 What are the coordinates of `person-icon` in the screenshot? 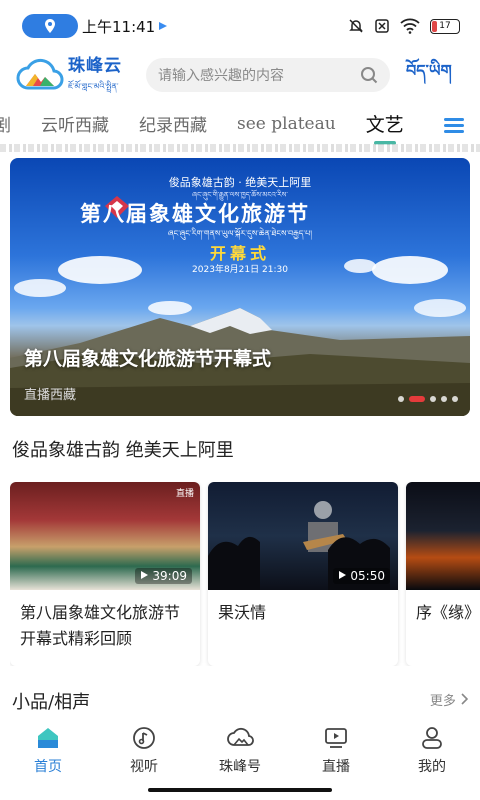 It's located at (432, 738).